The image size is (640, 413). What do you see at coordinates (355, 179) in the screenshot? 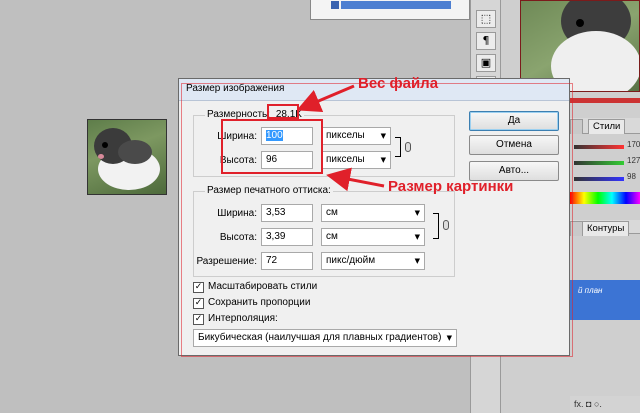
I see `arrow-to-image-size` at bounding box center [355, 179].